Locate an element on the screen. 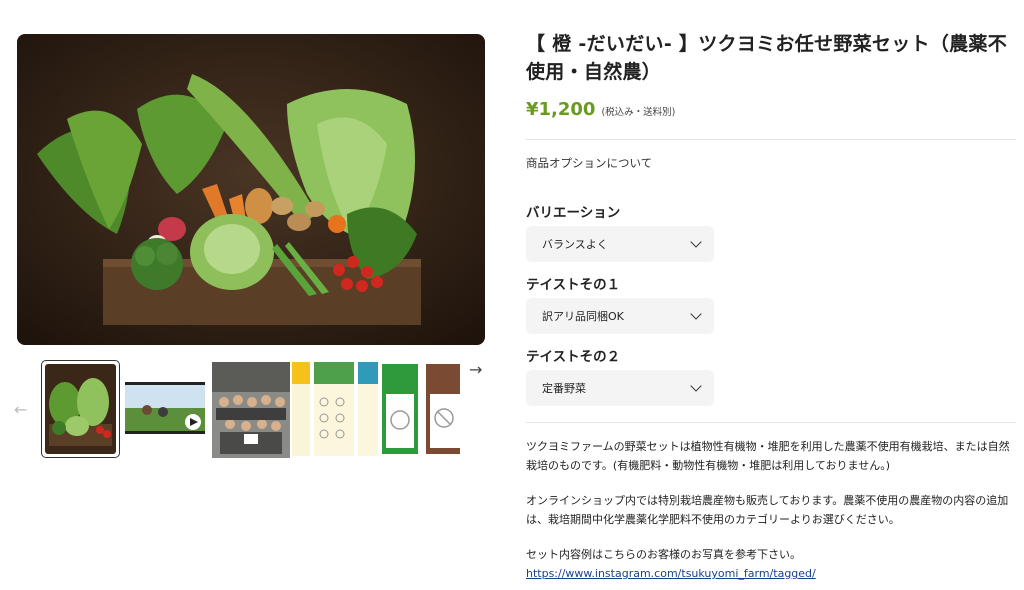 Image resolution: width=1024 pixels, height=590 pixels. variation-select: バランスよく is located at coordinates (620, 244).